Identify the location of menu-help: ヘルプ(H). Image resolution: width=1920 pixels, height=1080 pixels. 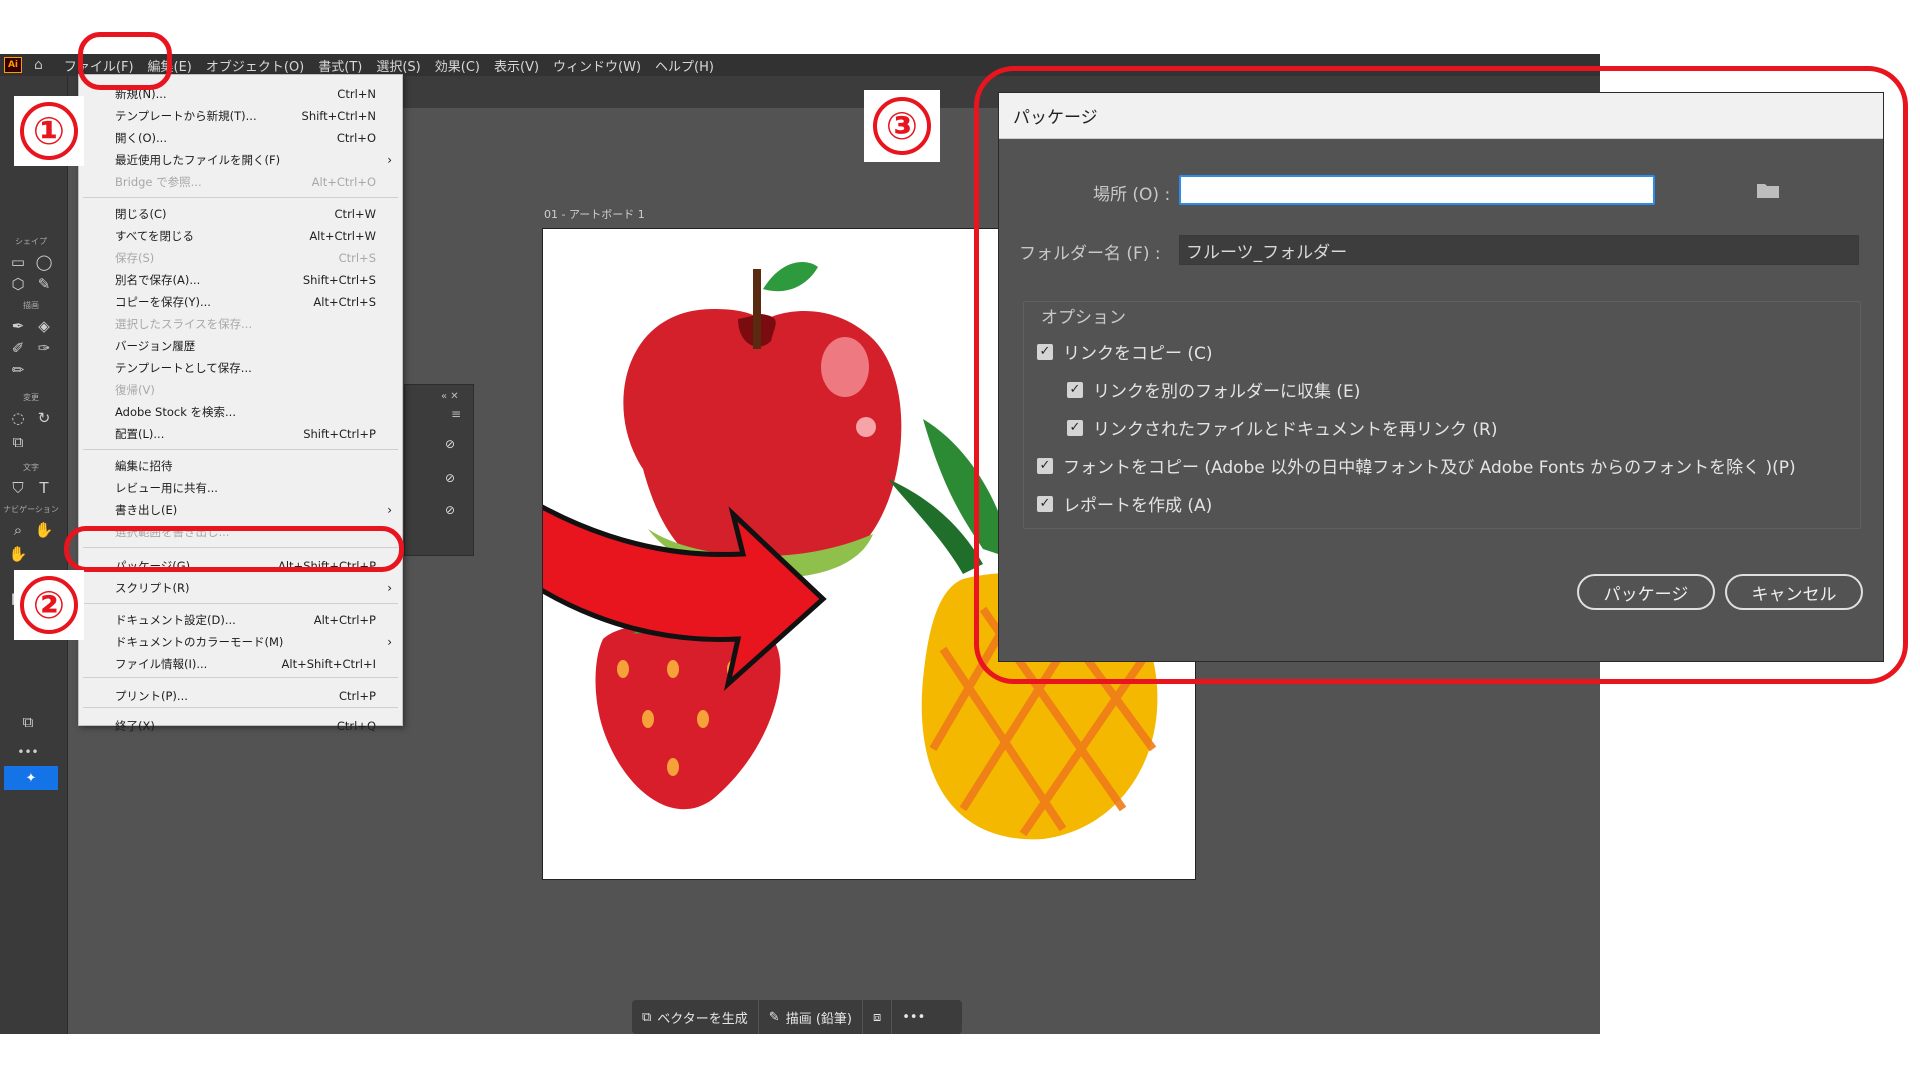
(684, 65).